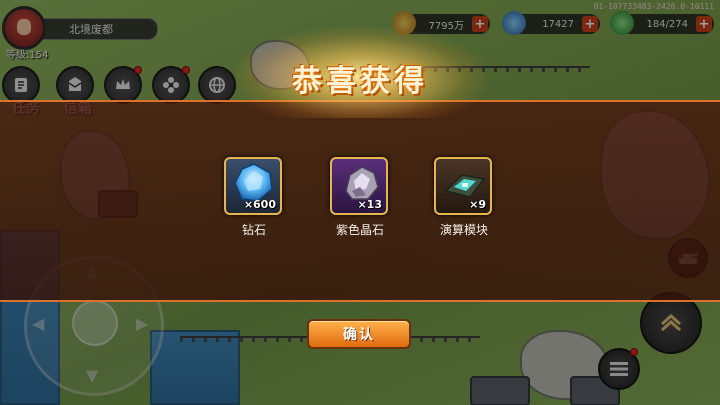  What do you see at coordinates (359, 334) in the screenshot?
I see `confirm-button: 确认` at bounding box center [359, 334].